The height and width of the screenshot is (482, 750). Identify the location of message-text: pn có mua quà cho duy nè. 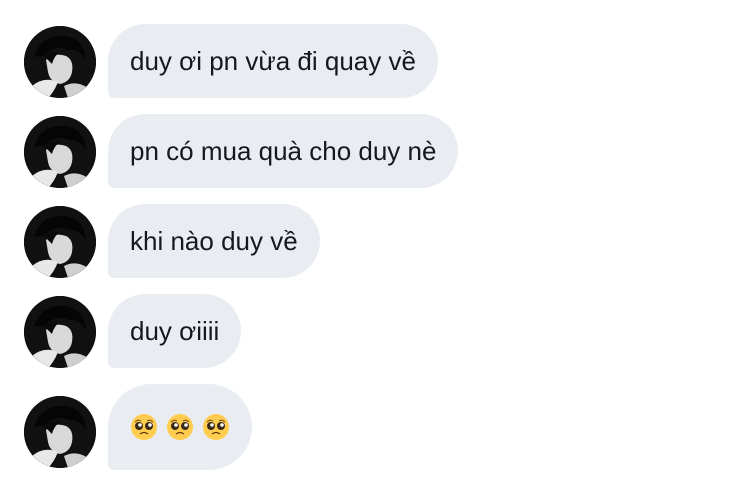
(283, 151).